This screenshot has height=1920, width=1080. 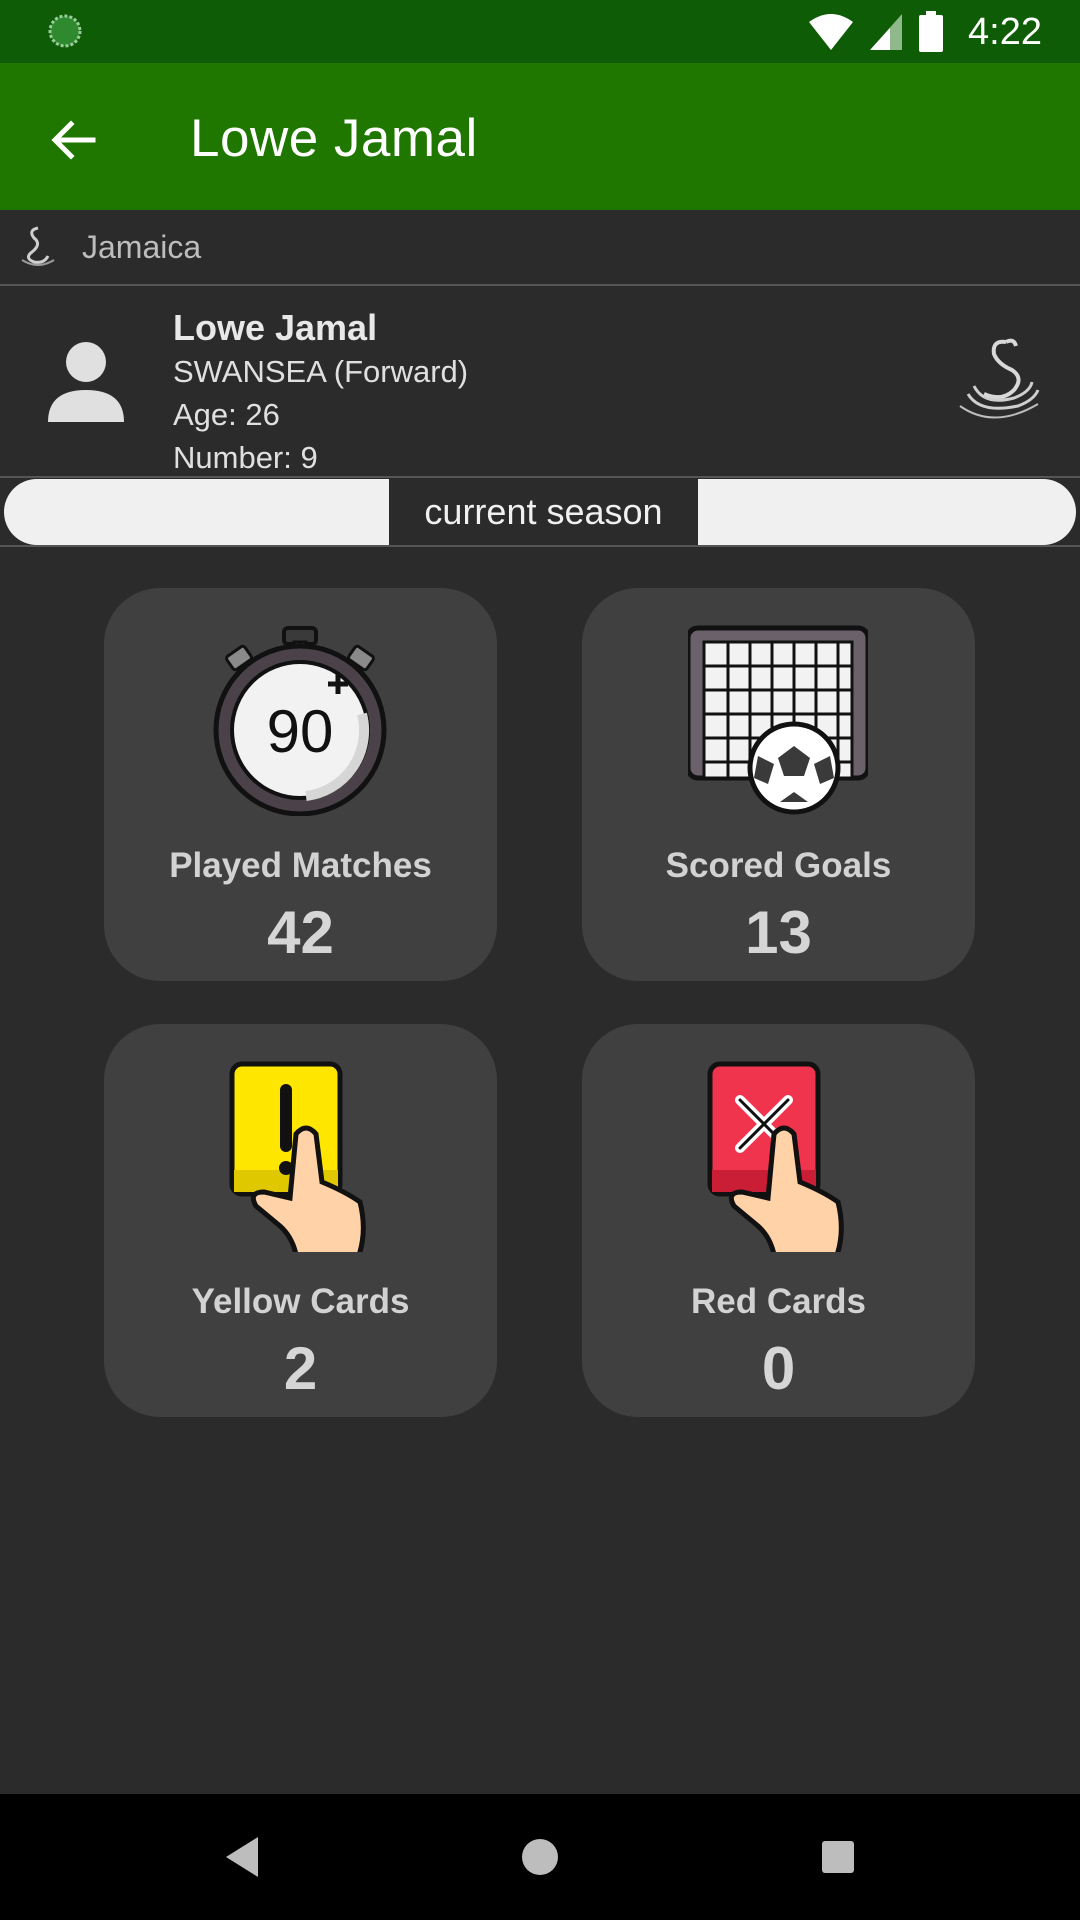 I want to click on status-icons: 4:22, so click(x=925, y=32).